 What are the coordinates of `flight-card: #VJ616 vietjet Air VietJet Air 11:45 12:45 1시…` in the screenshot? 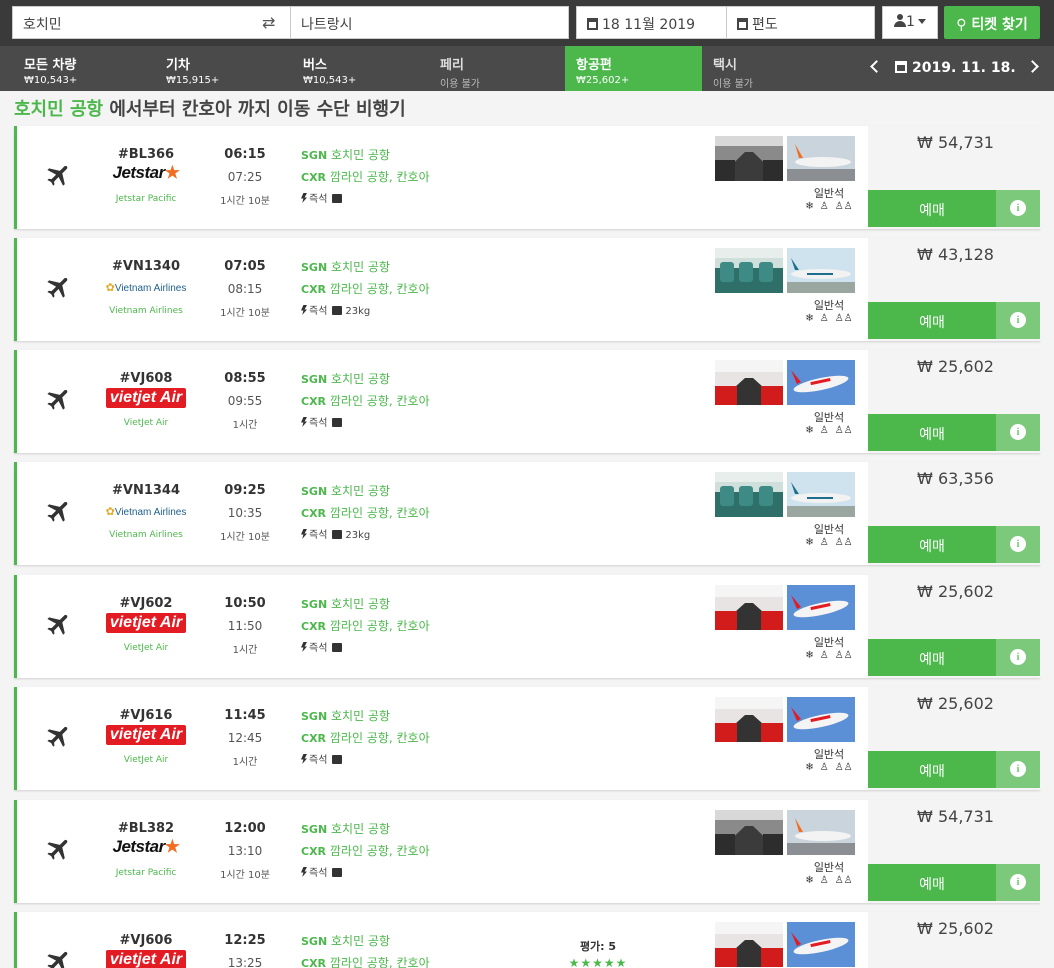 It's located at (528, 738).